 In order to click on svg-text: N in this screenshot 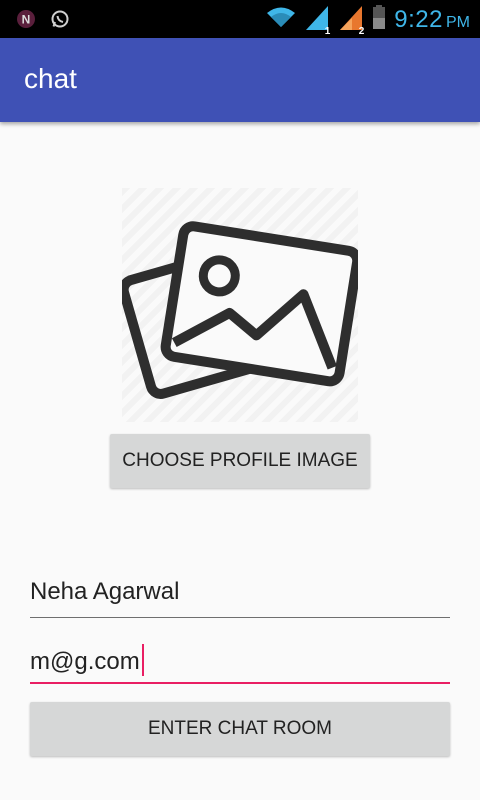, I will do `click(26, 20)`.